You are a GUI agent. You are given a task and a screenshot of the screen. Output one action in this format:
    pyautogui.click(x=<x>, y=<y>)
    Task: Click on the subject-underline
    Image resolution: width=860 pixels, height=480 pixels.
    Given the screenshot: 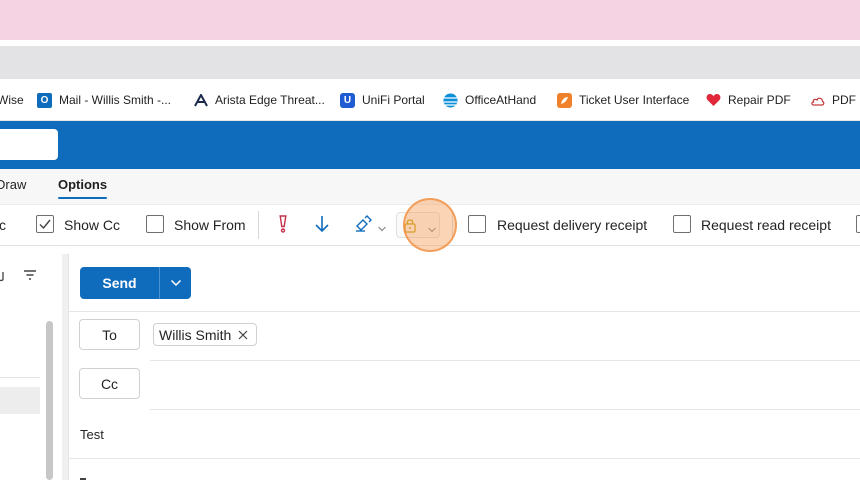 What is the action you would take?
    pyautogui.click(x=464, y=458)
    